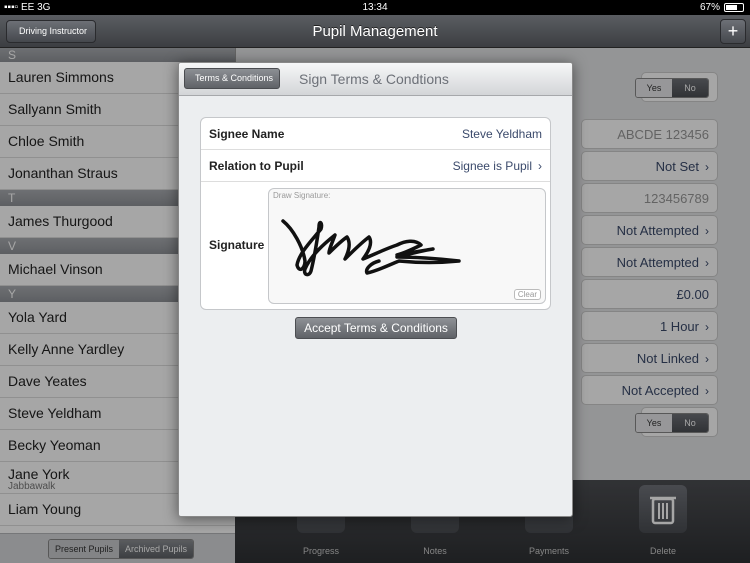 This screenshot has height=563, width=750. I want to click on relation-label: Relation to Pupil, so click(256, 166).